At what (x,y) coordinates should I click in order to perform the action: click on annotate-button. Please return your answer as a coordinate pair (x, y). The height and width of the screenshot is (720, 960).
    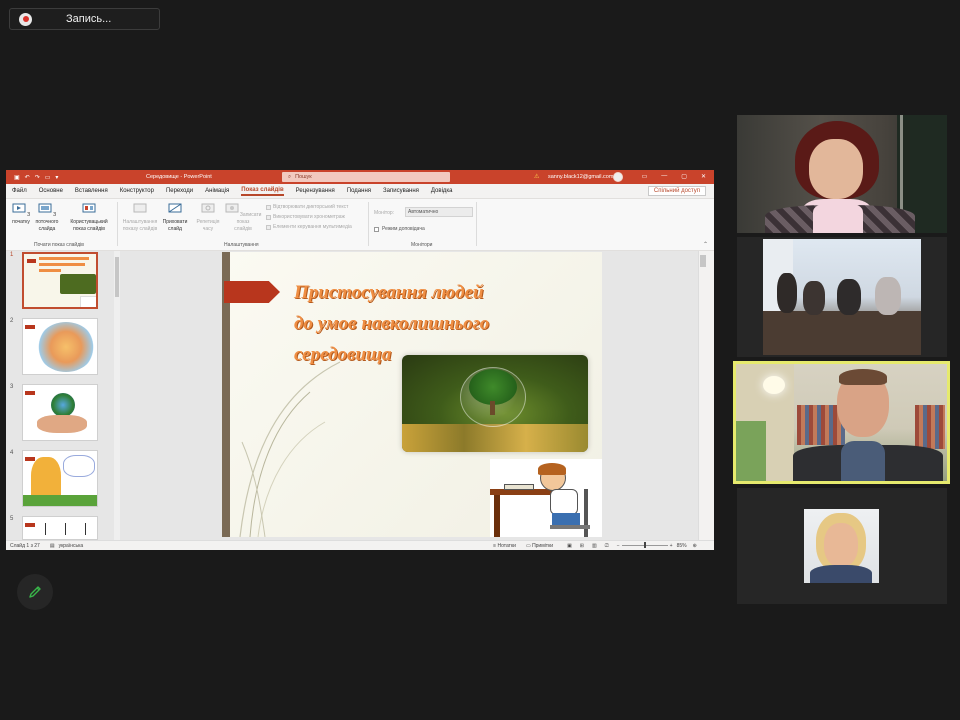
    Looking at the image, I should click on (35, 592).